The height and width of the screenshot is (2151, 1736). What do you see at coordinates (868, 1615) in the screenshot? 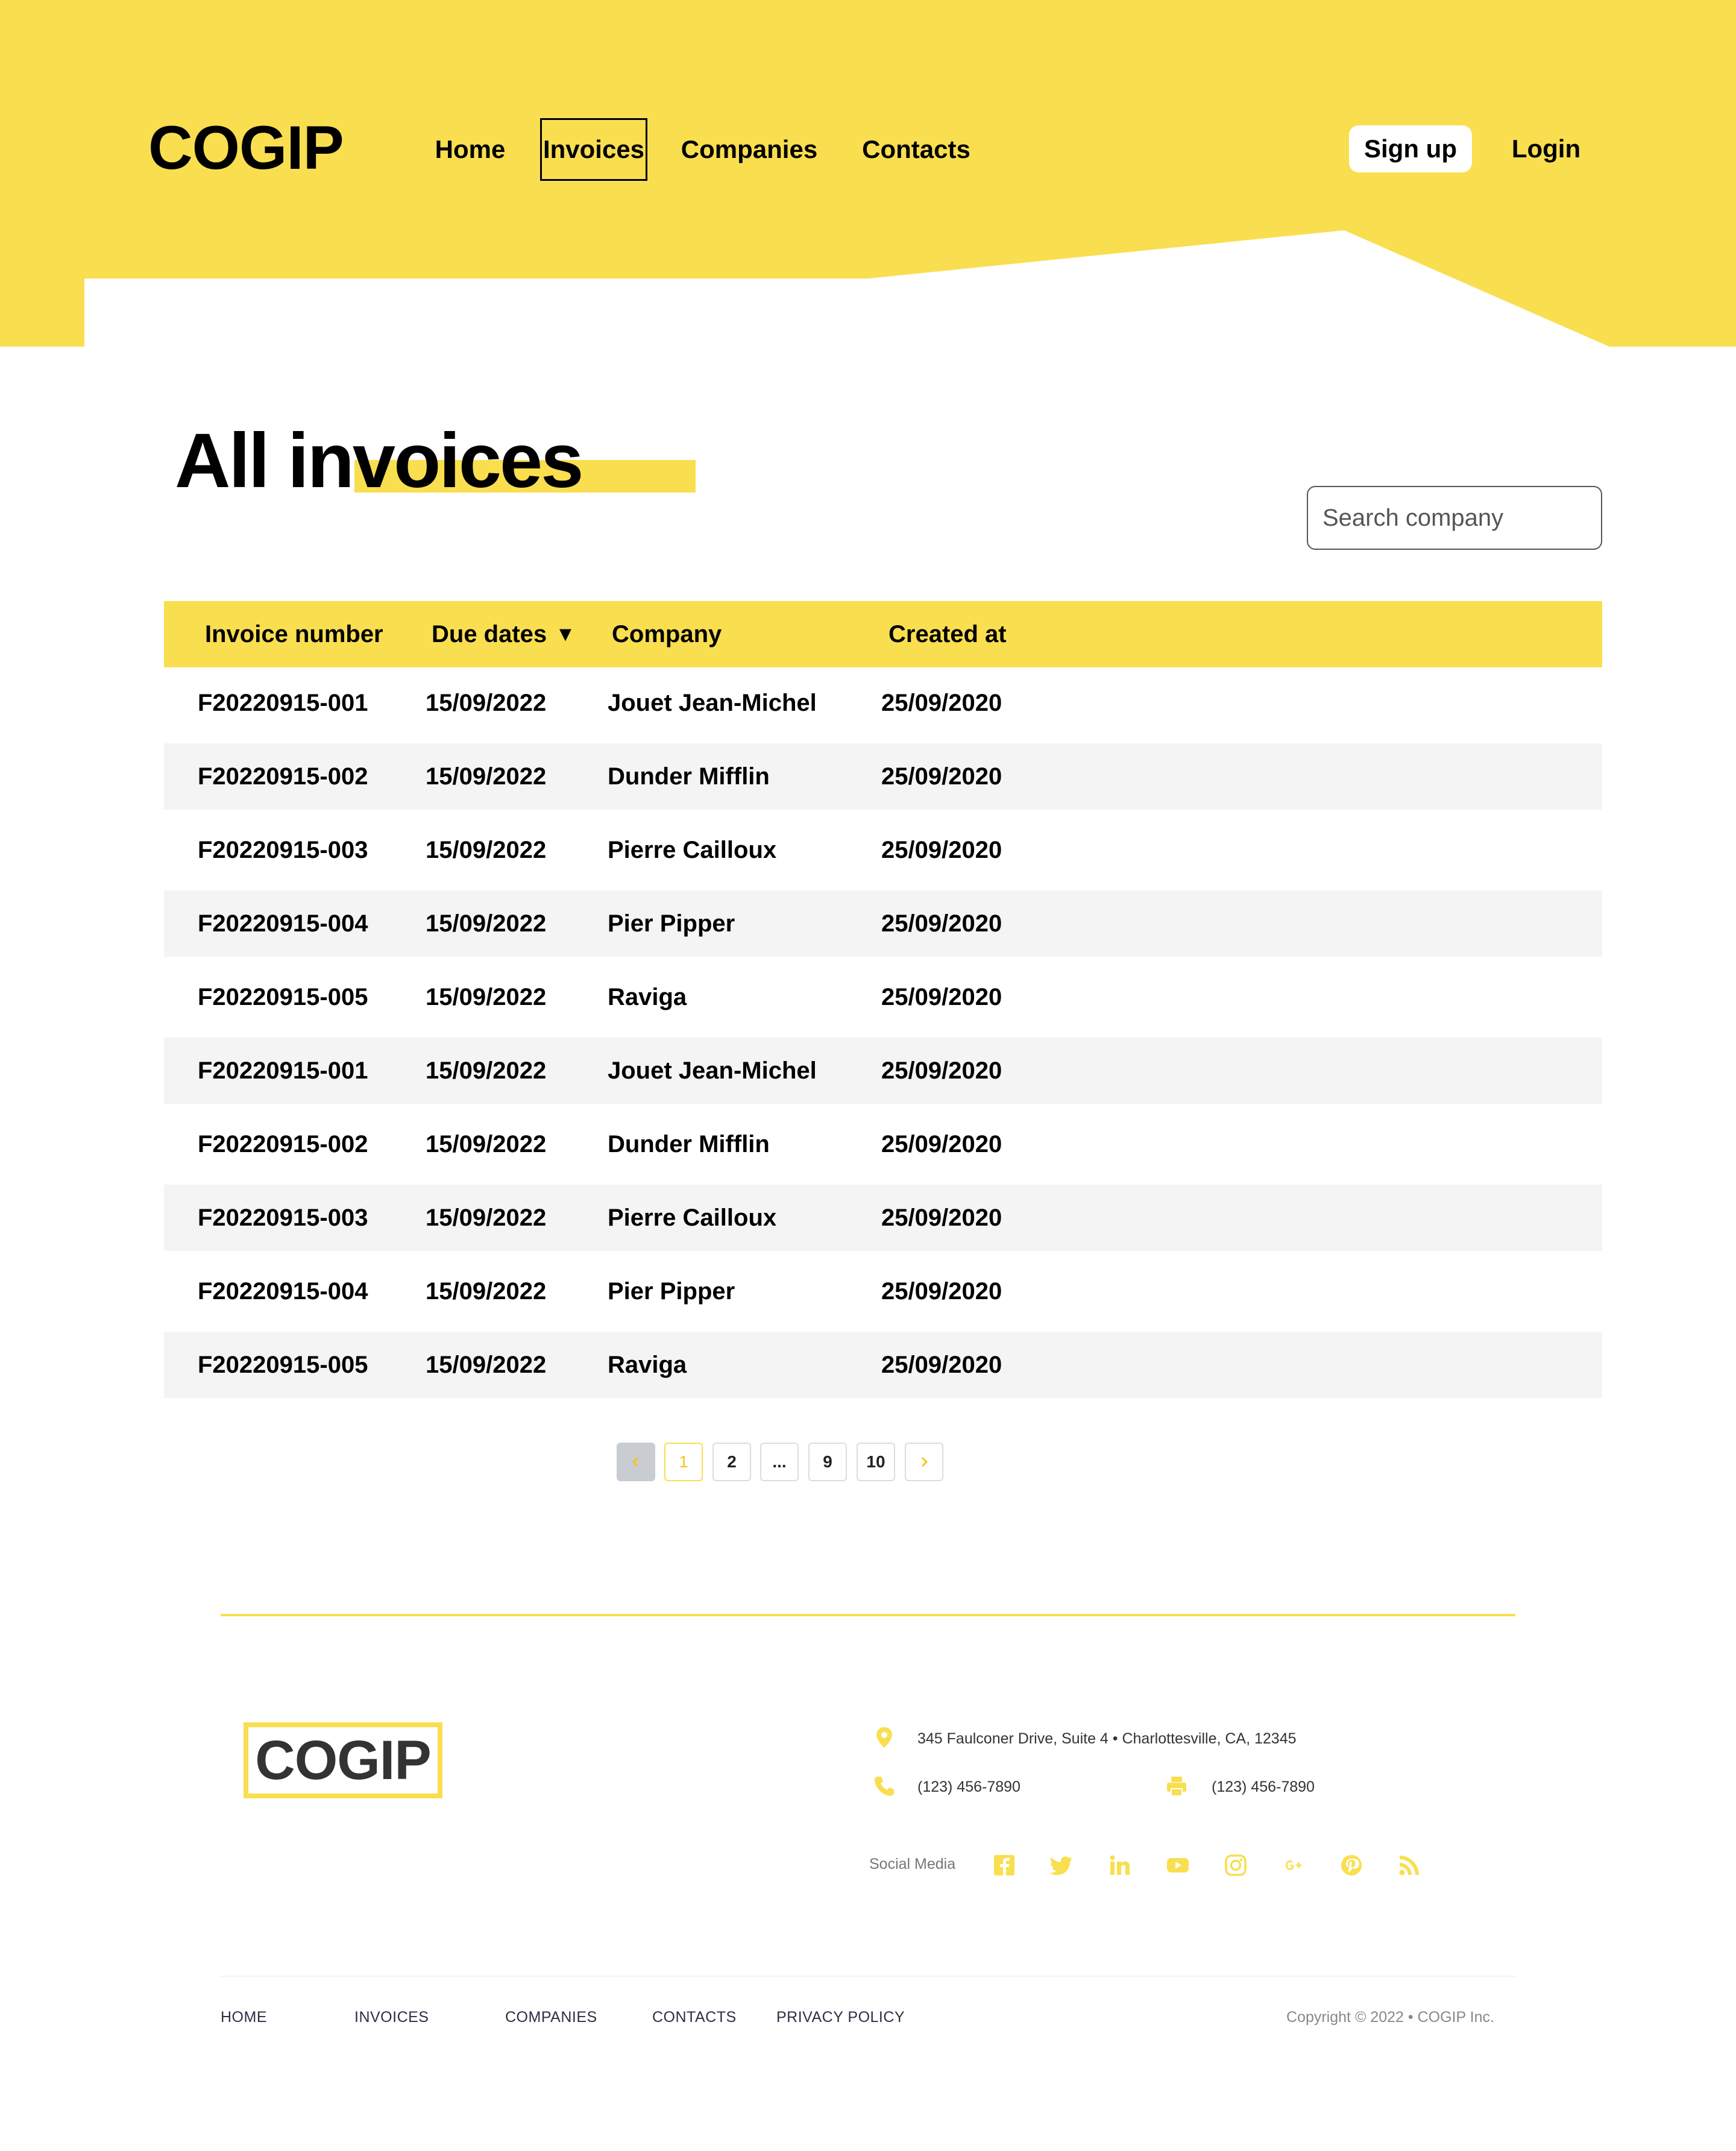
I see `footer-divider` at bounding box center [868, 1615].